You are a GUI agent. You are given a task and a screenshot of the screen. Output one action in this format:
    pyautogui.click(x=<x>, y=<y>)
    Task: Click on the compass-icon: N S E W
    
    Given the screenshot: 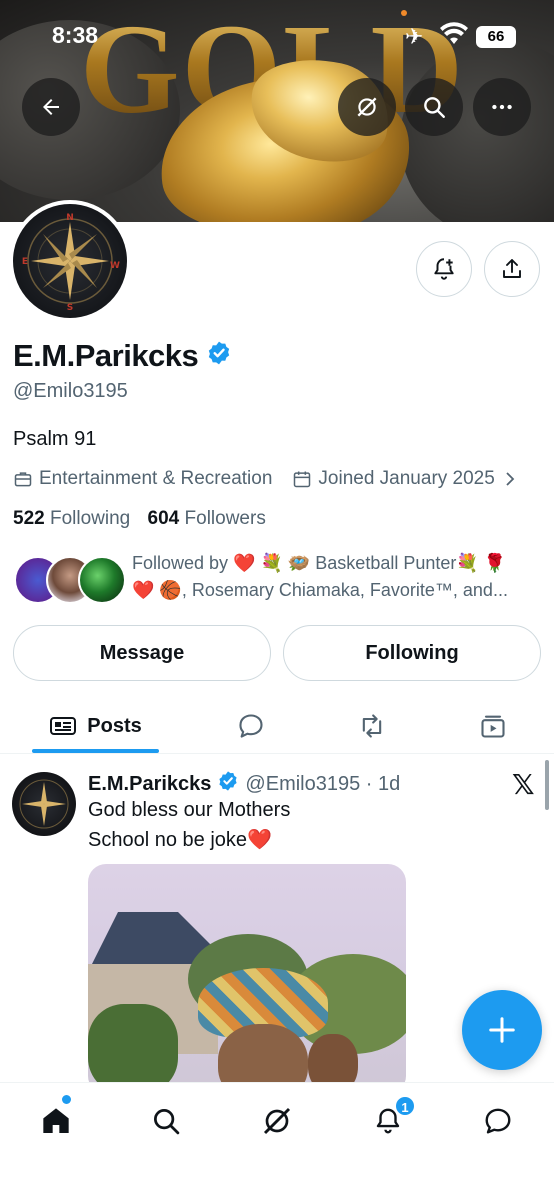 What is the action you would take?
    pyautogui.click(x=71, y=263)
    